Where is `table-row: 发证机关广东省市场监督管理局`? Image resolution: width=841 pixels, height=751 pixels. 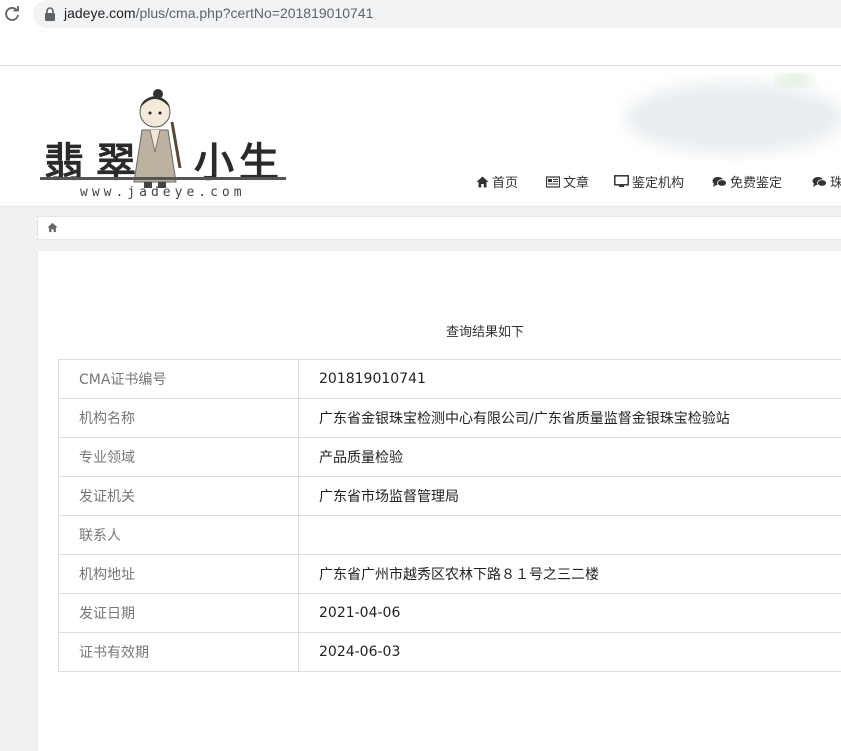 table-row: 发证机关广东省市场监督管理局 is located at coordinates (450, 496).